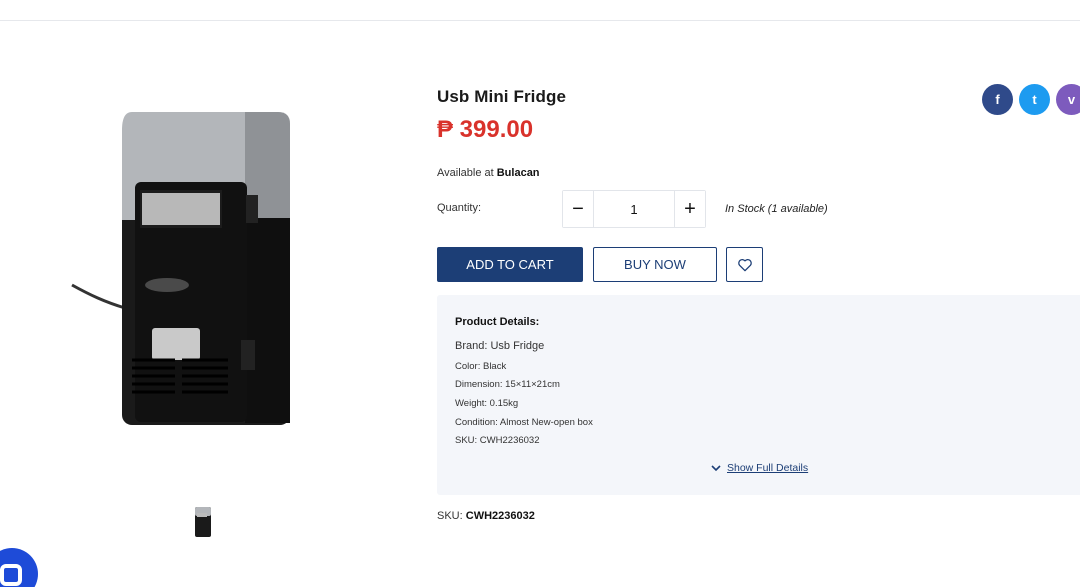 This screenshot has width=1080, height=587. What do you see at coordinates (497, 440) in the screenshot?
I see `details-sku: SKU: CWH2236032` at bounding box center [497, 440].